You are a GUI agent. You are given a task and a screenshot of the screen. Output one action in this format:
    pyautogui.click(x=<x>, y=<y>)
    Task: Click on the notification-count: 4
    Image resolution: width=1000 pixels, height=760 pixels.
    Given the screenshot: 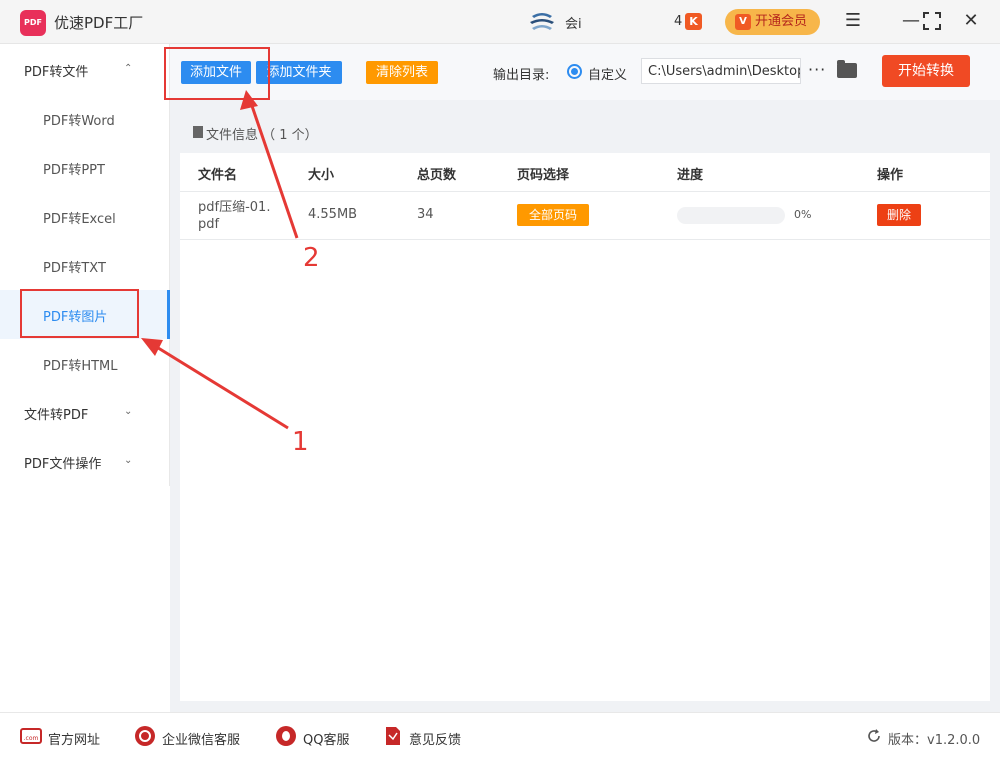 What is the action you would take?
    pyautogui.click(x=678, y=21)
    